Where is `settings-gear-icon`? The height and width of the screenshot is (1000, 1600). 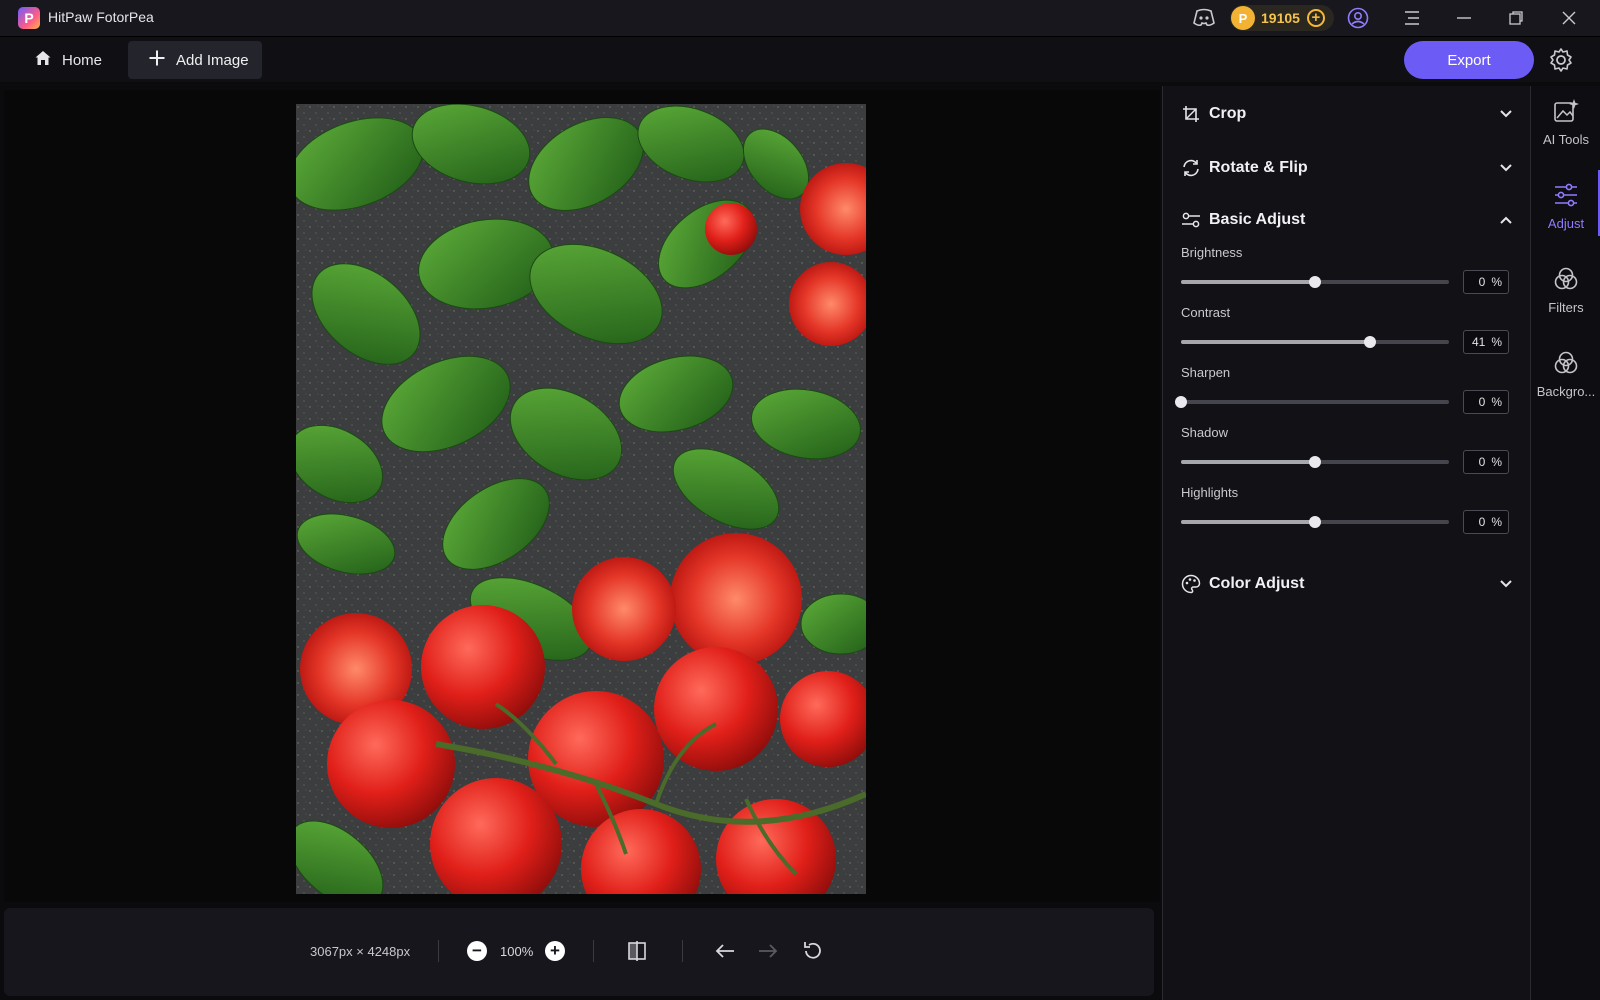 settings-gear-icon is located at coordinates (1561, 60).